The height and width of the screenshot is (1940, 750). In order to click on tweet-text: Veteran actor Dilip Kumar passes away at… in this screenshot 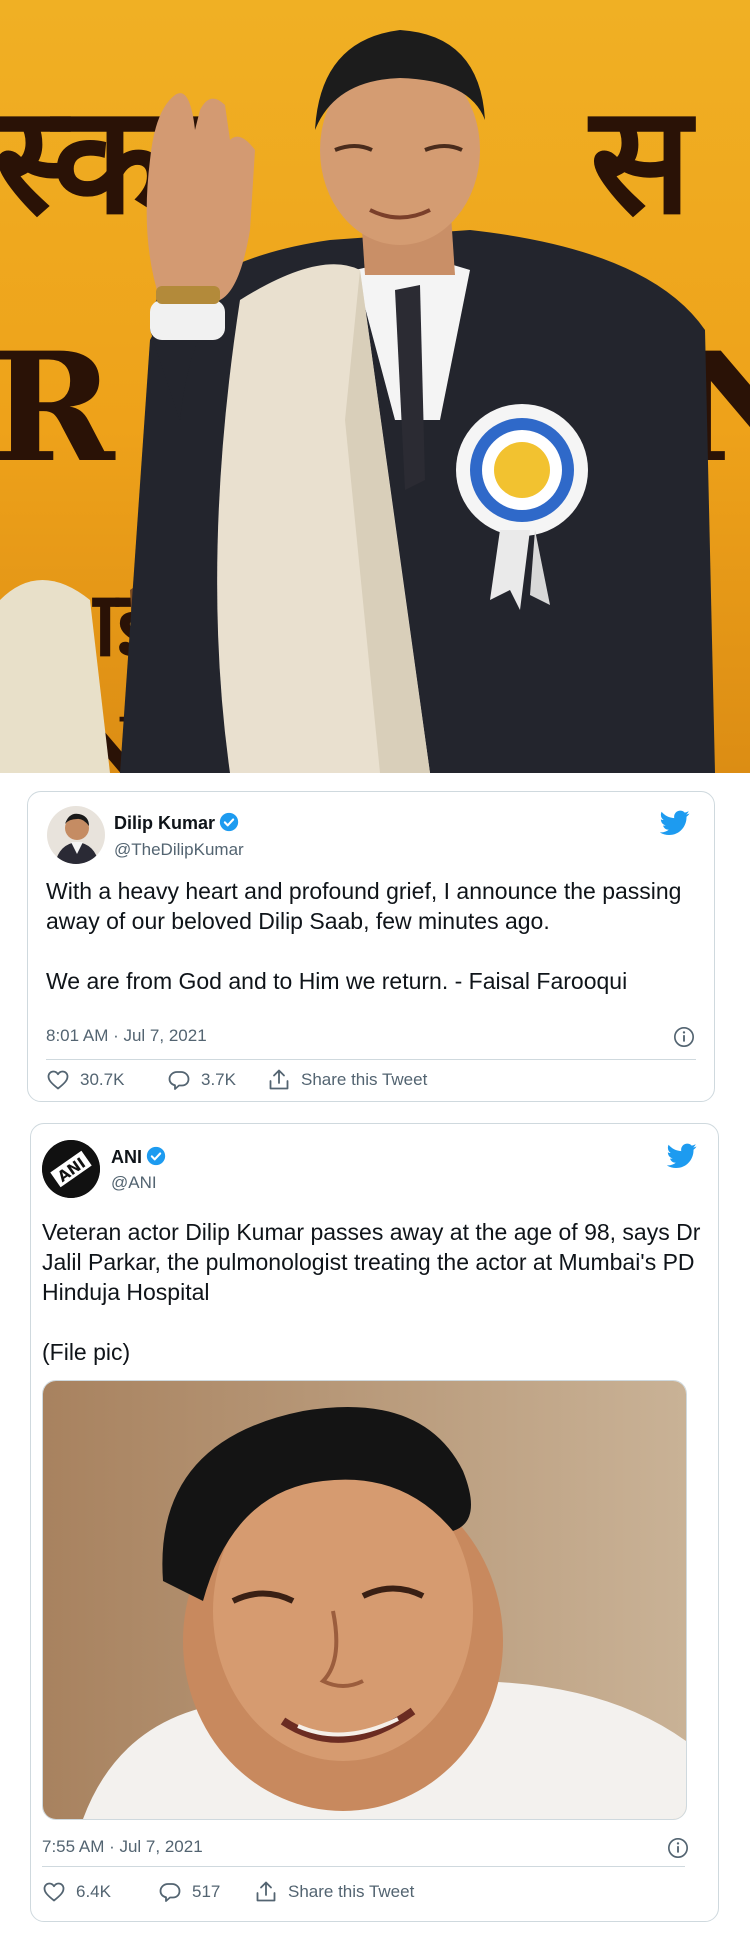, I will do `click(371, 1292)`.